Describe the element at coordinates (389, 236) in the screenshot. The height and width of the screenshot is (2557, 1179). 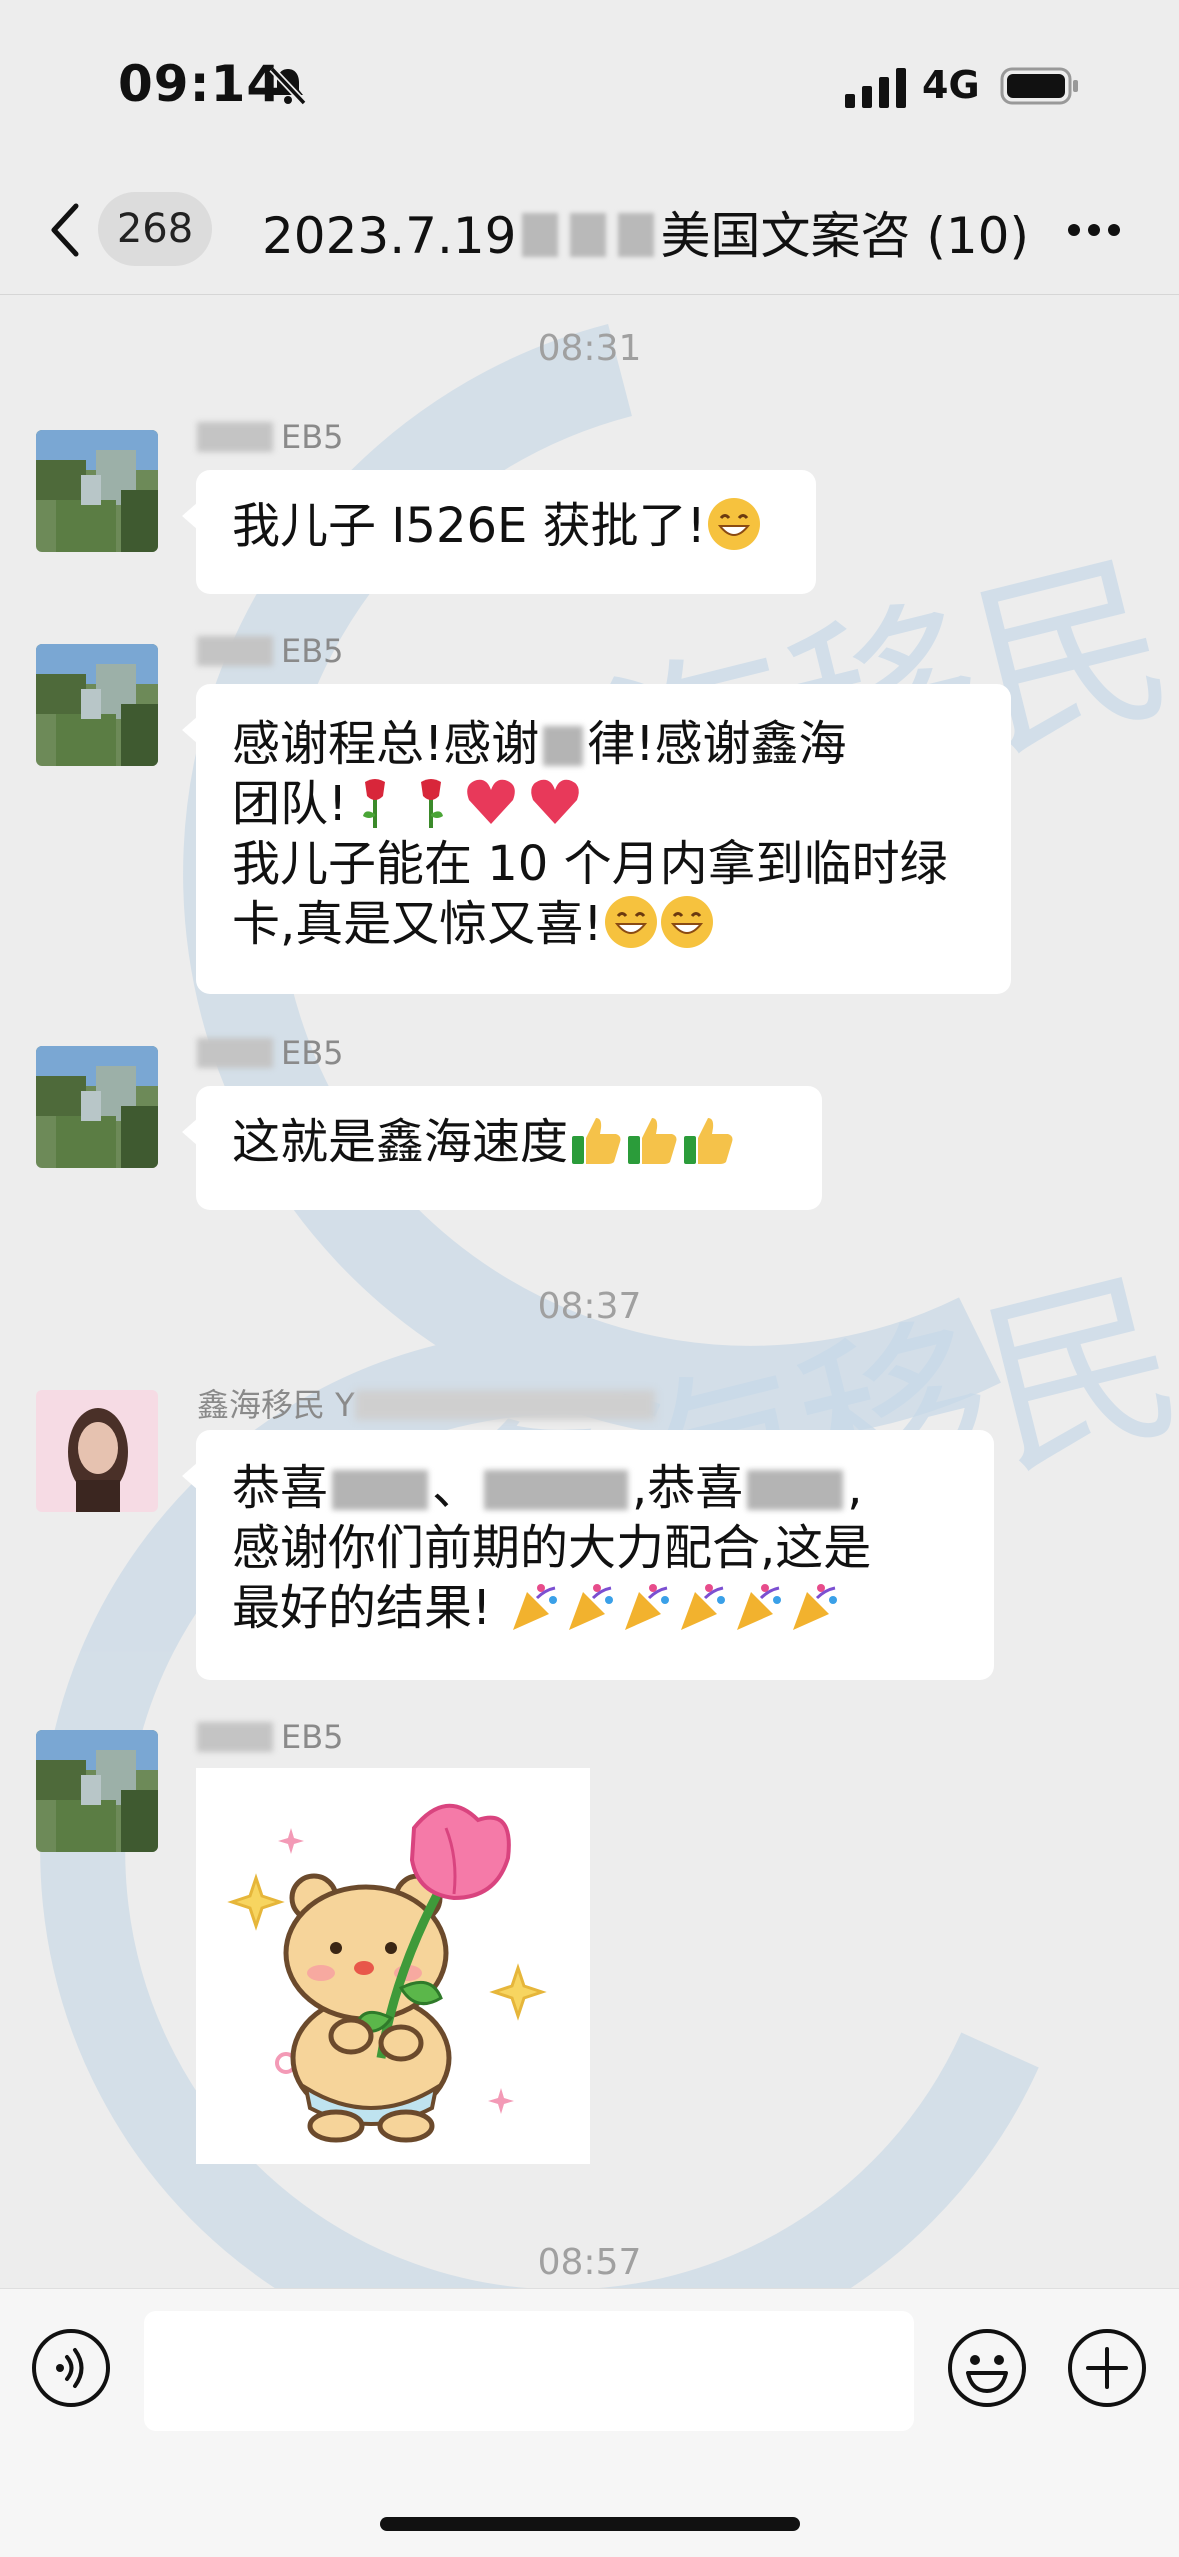
I see `chat-title-date: 2023.7.19` at that location.